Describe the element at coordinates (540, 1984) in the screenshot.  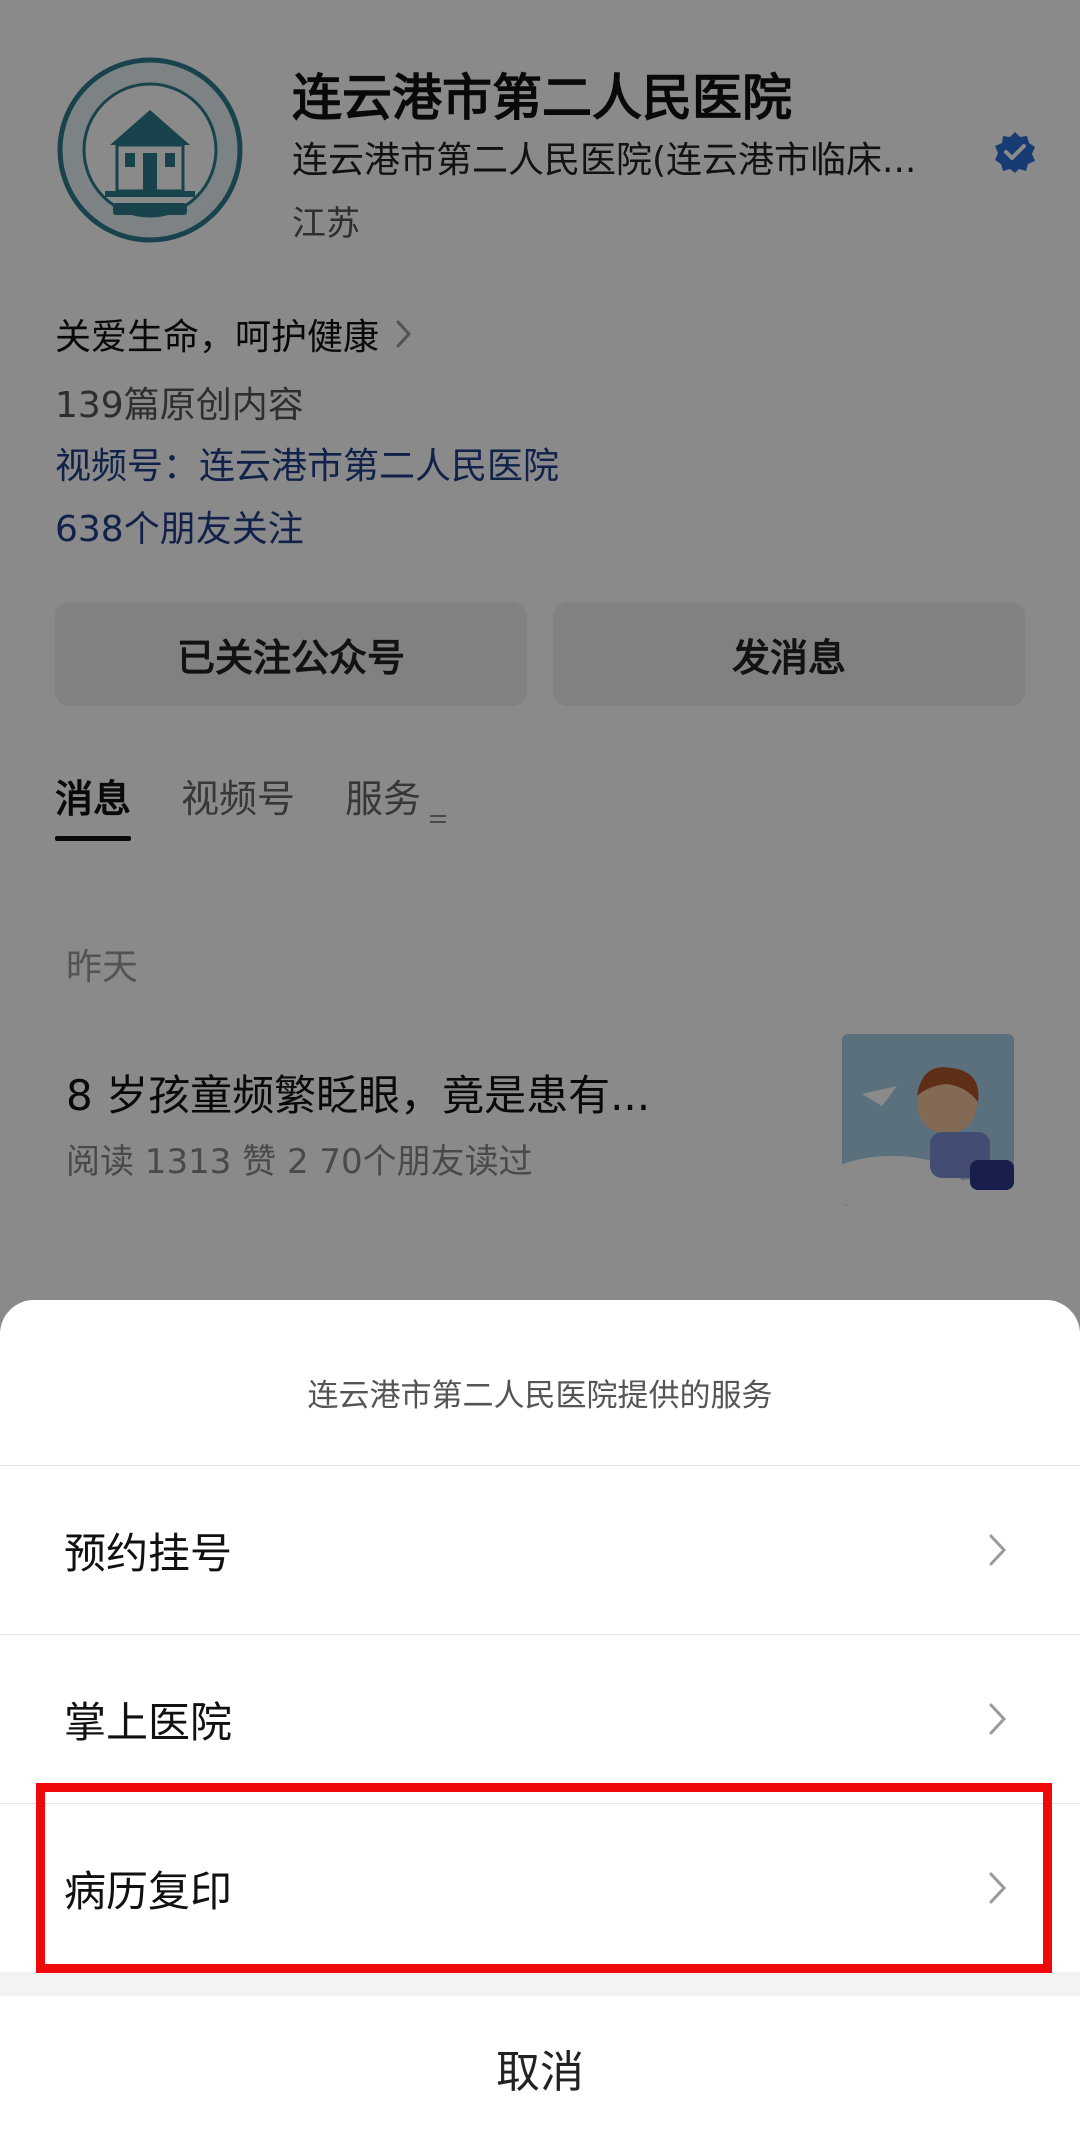
I see `section-gap` at that location.